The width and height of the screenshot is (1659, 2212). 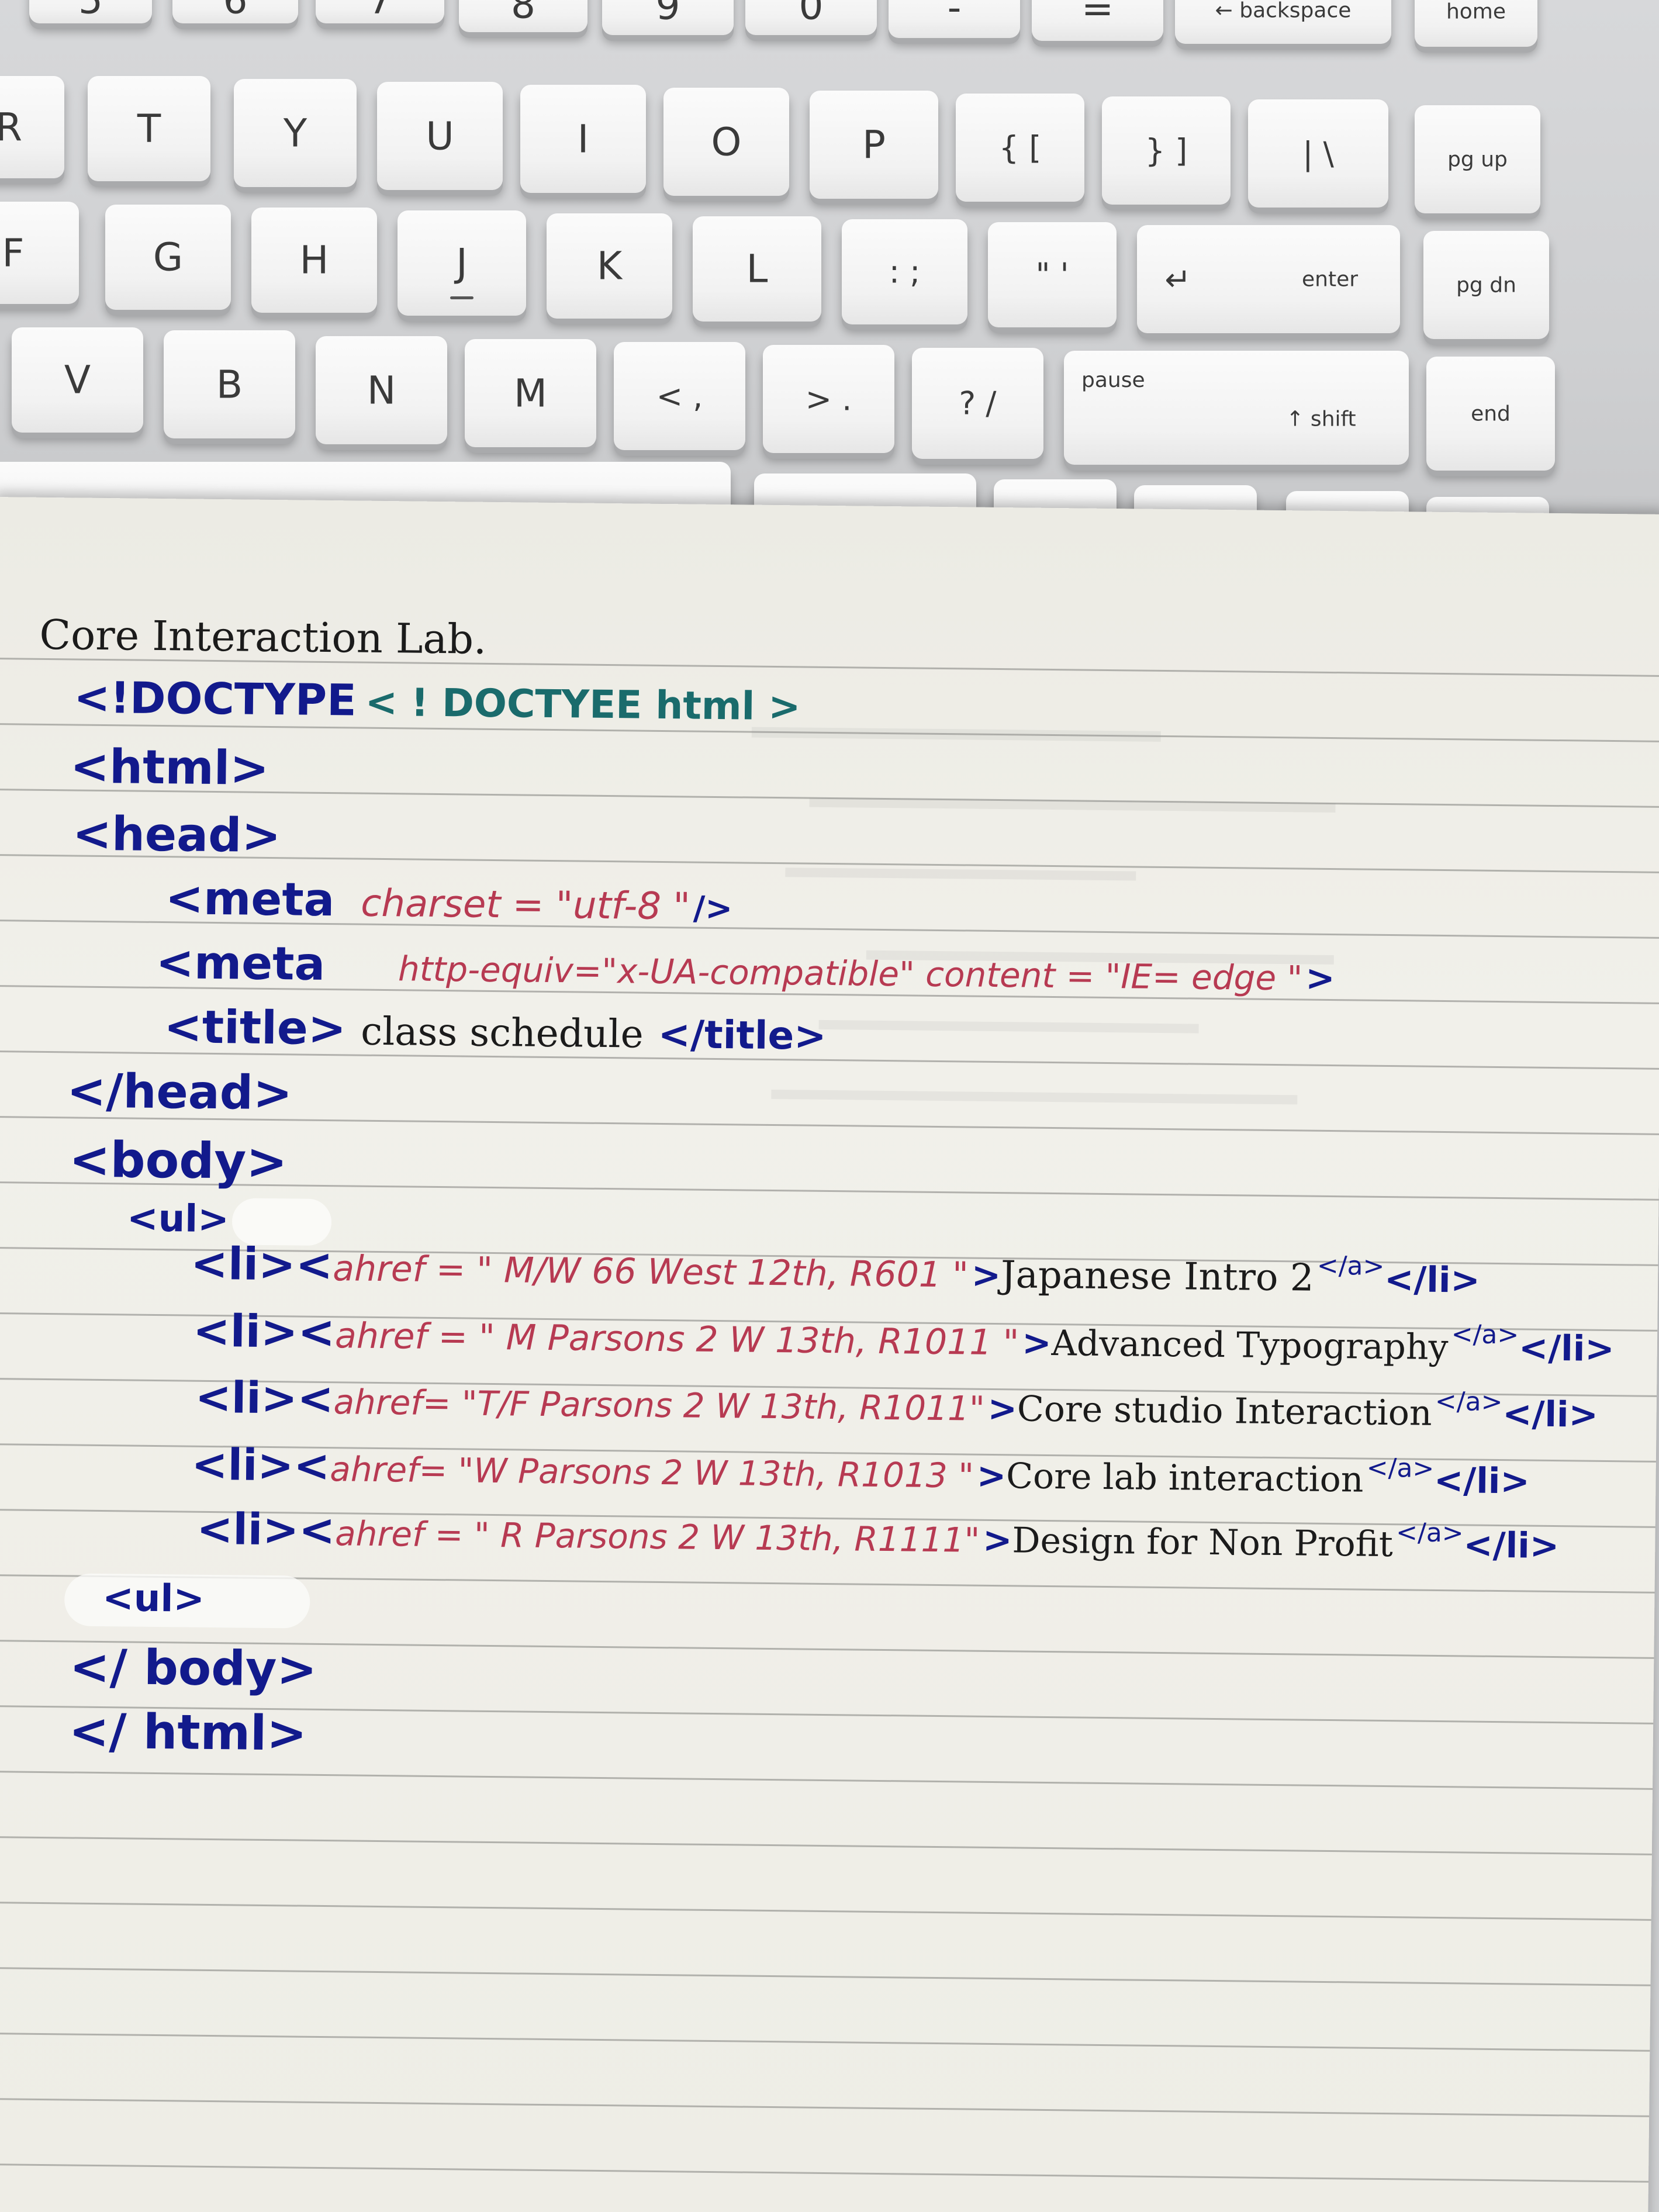 I want to click on key-k: K, so click(x=609, y=266).